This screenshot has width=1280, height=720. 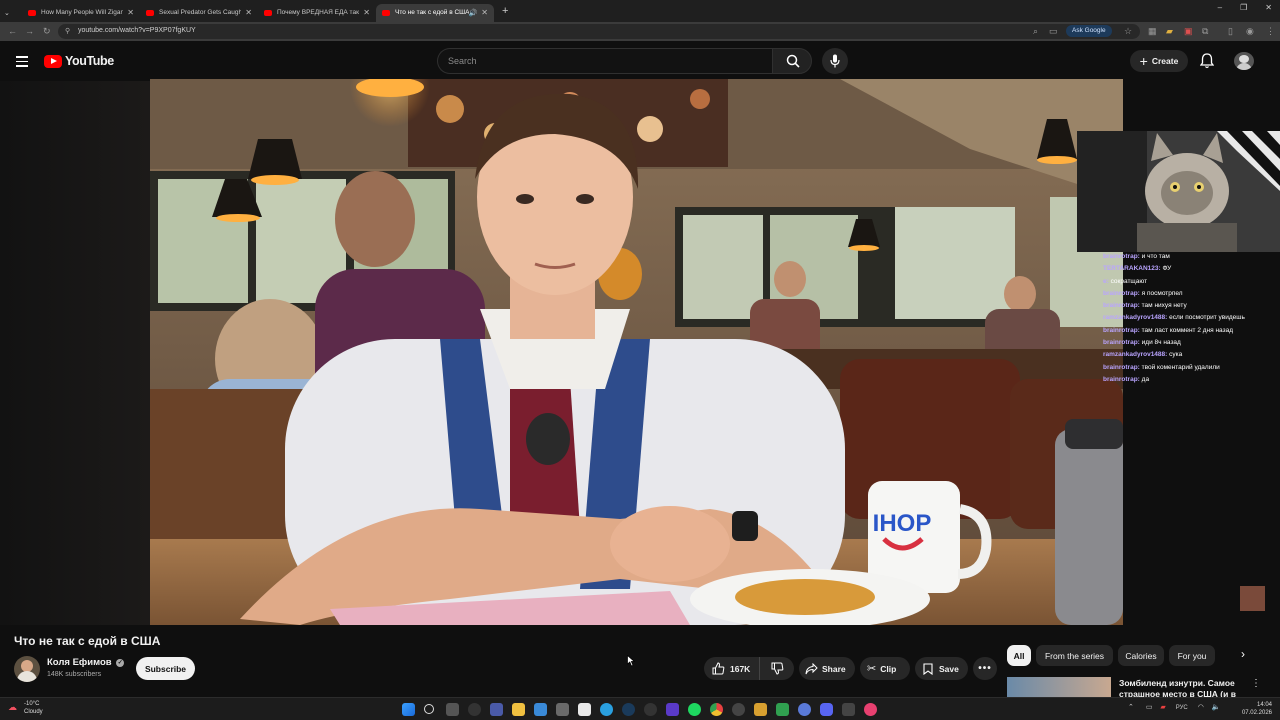 I want to click on browser-tab: How Many People Will Zigan! 5 ✕, so click(x=81, y=13).